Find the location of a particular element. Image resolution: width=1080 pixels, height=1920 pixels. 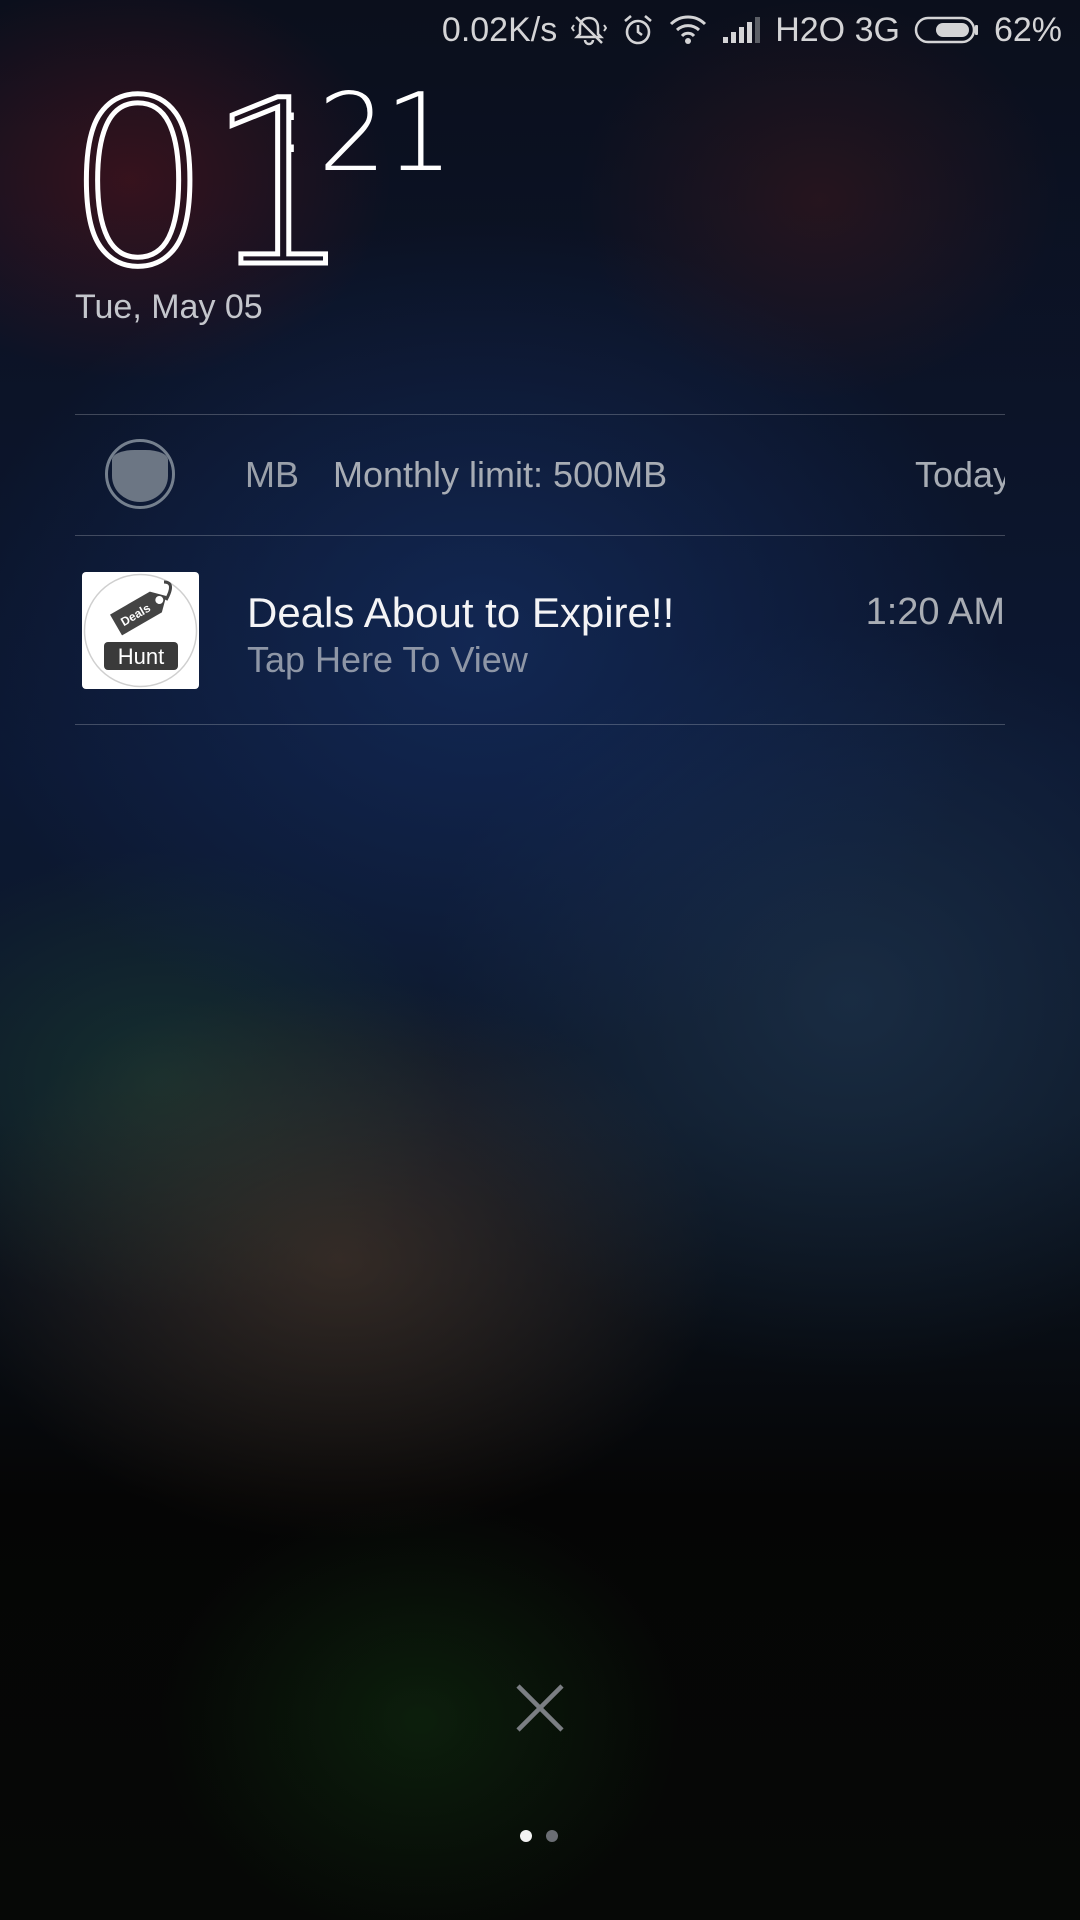

data-usage-partial: MB is located at coordinates (272, 474).